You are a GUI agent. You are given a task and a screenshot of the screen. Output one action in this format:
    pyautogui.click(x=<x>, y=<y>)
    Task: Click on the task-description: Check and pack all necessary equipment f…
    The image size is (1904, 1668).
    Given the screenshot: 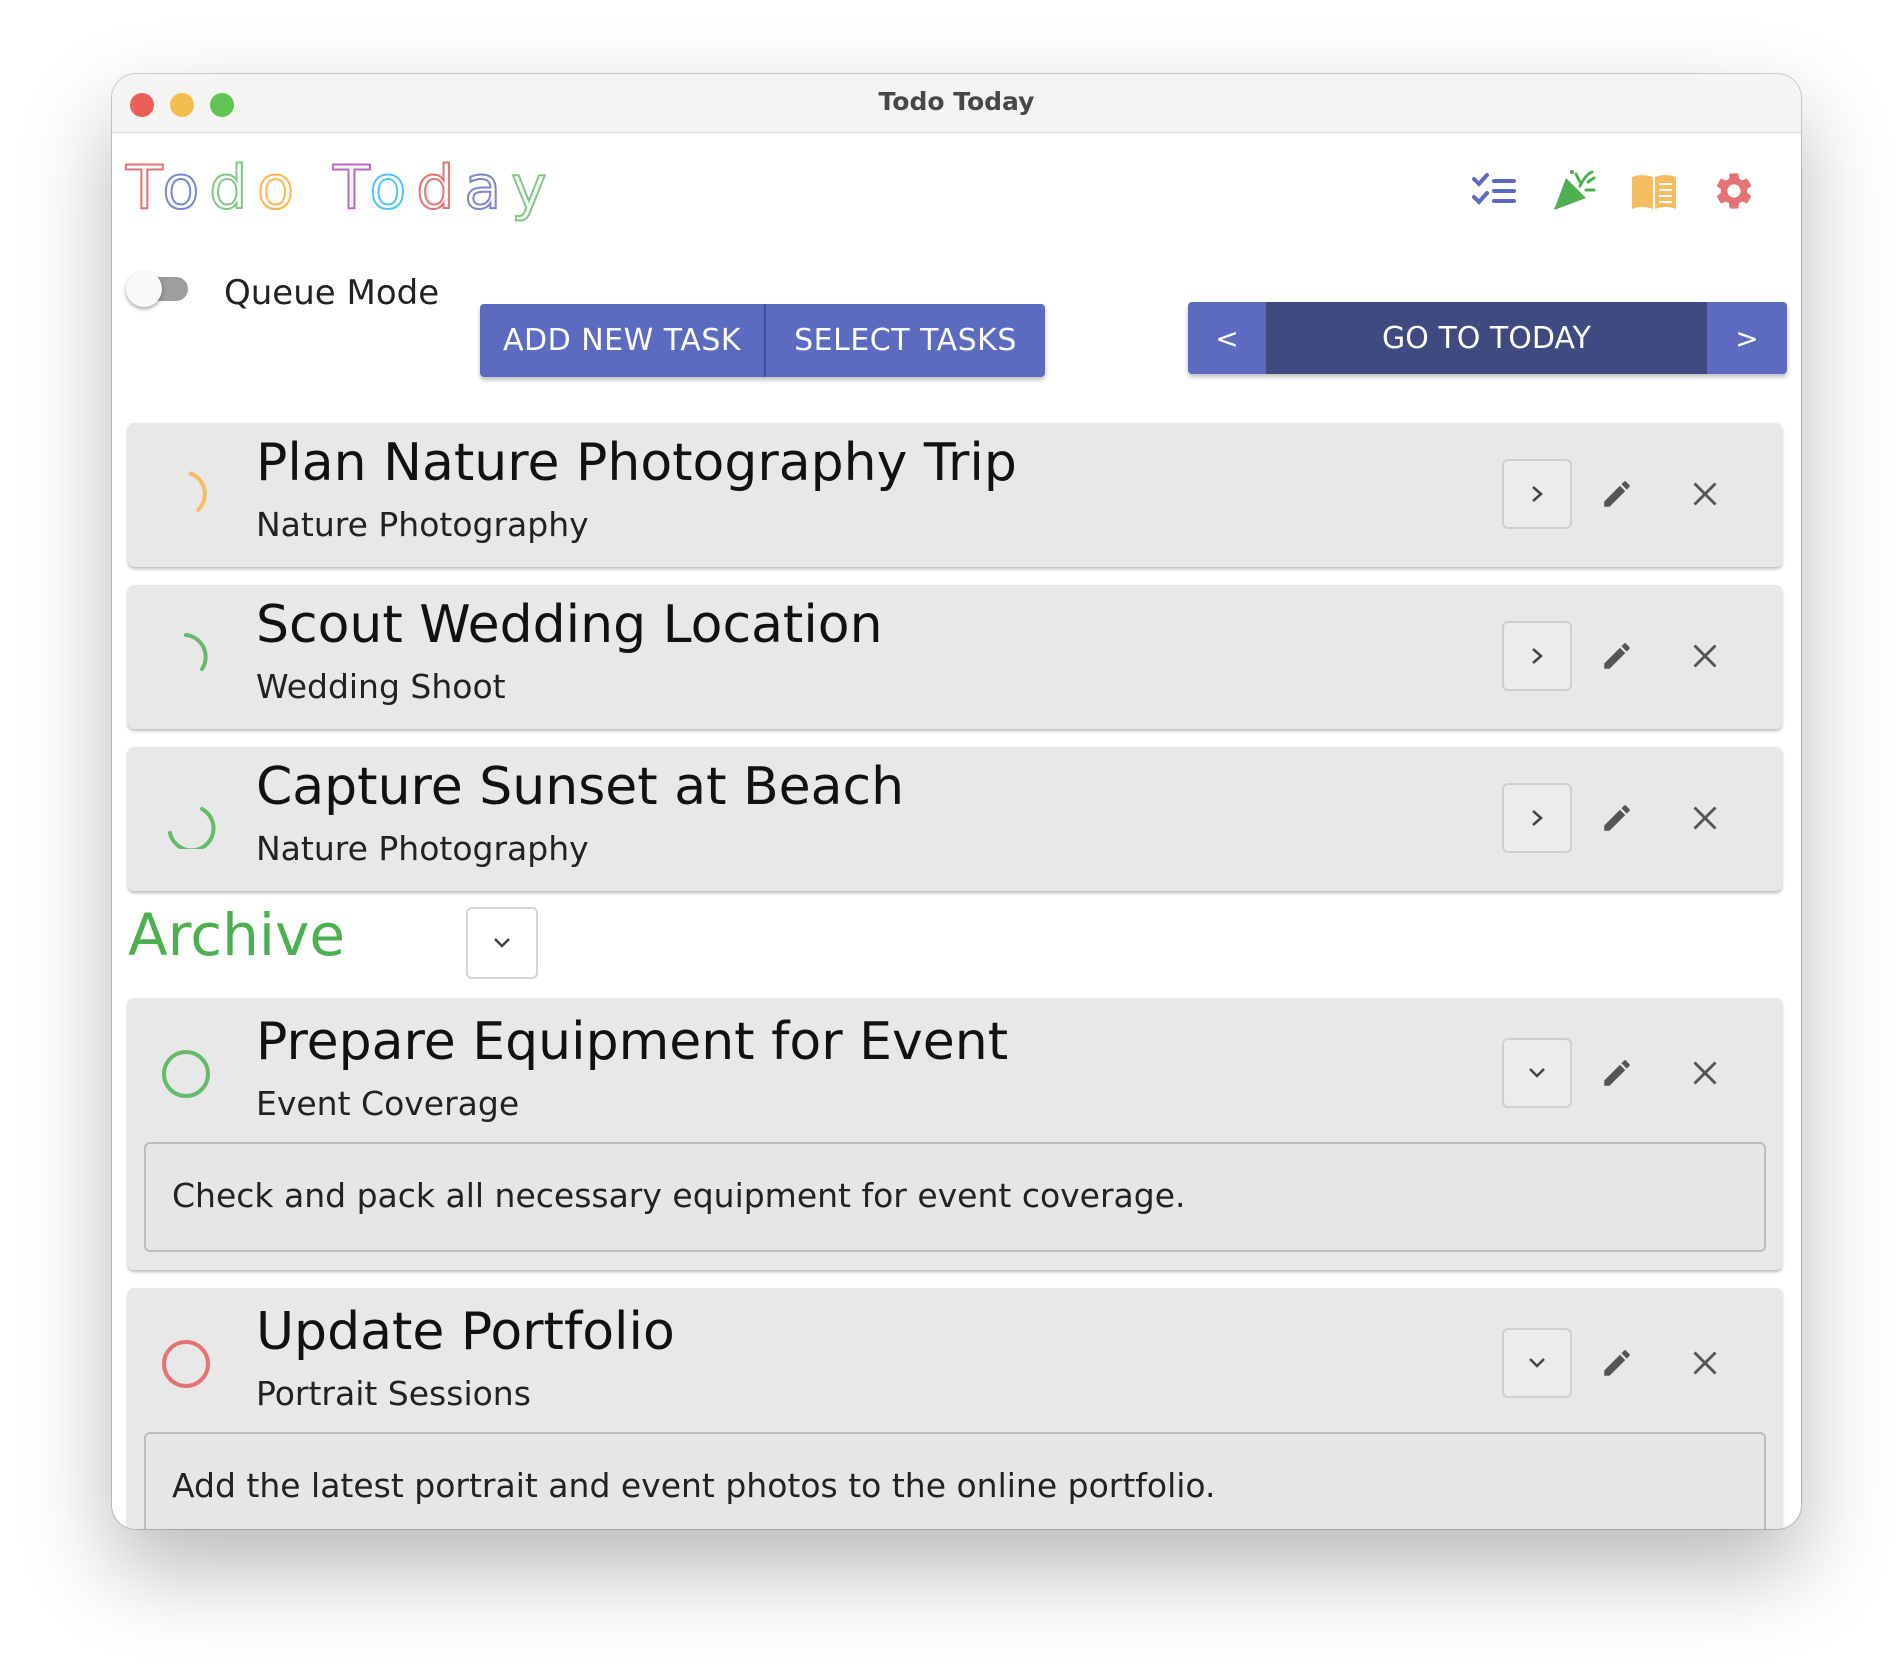 What is the action you would take?
    pyautogui.click(x=955, y=1197)
    